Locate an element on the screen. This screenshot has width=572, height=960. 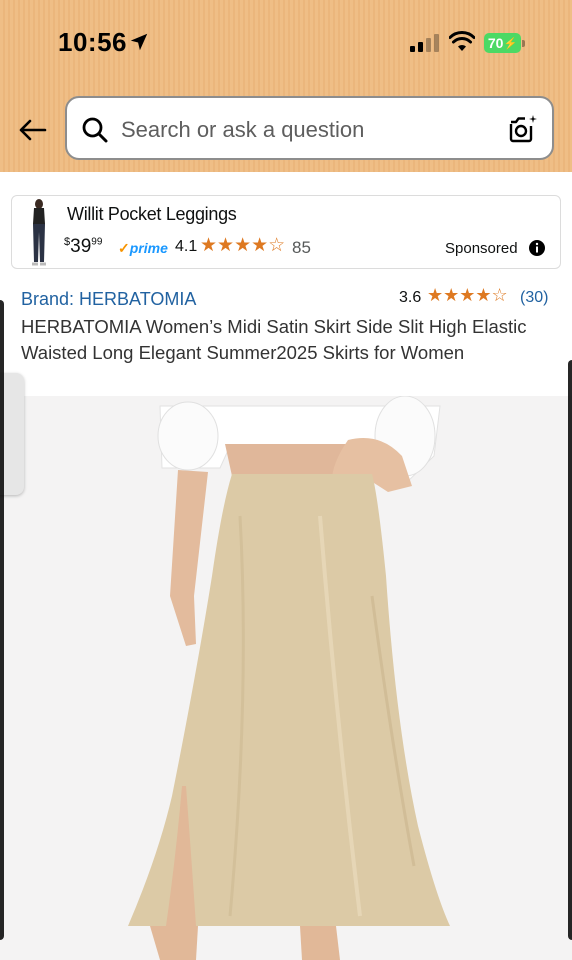
ad-price-fraction: 99 is located at coordinates (97, 242).